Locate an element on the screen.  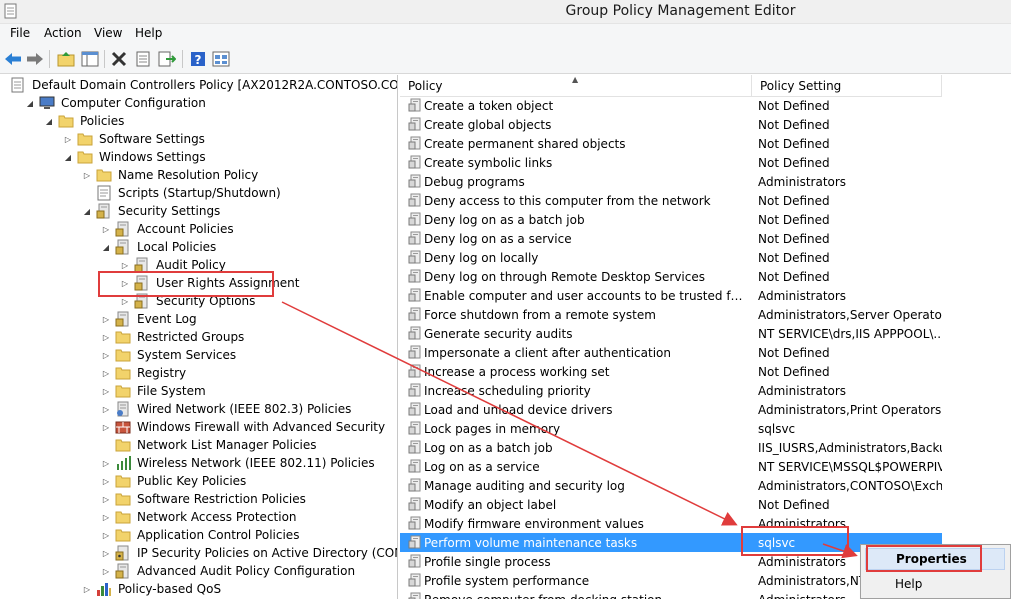
forward-icon is located at coordinates (35, 59).